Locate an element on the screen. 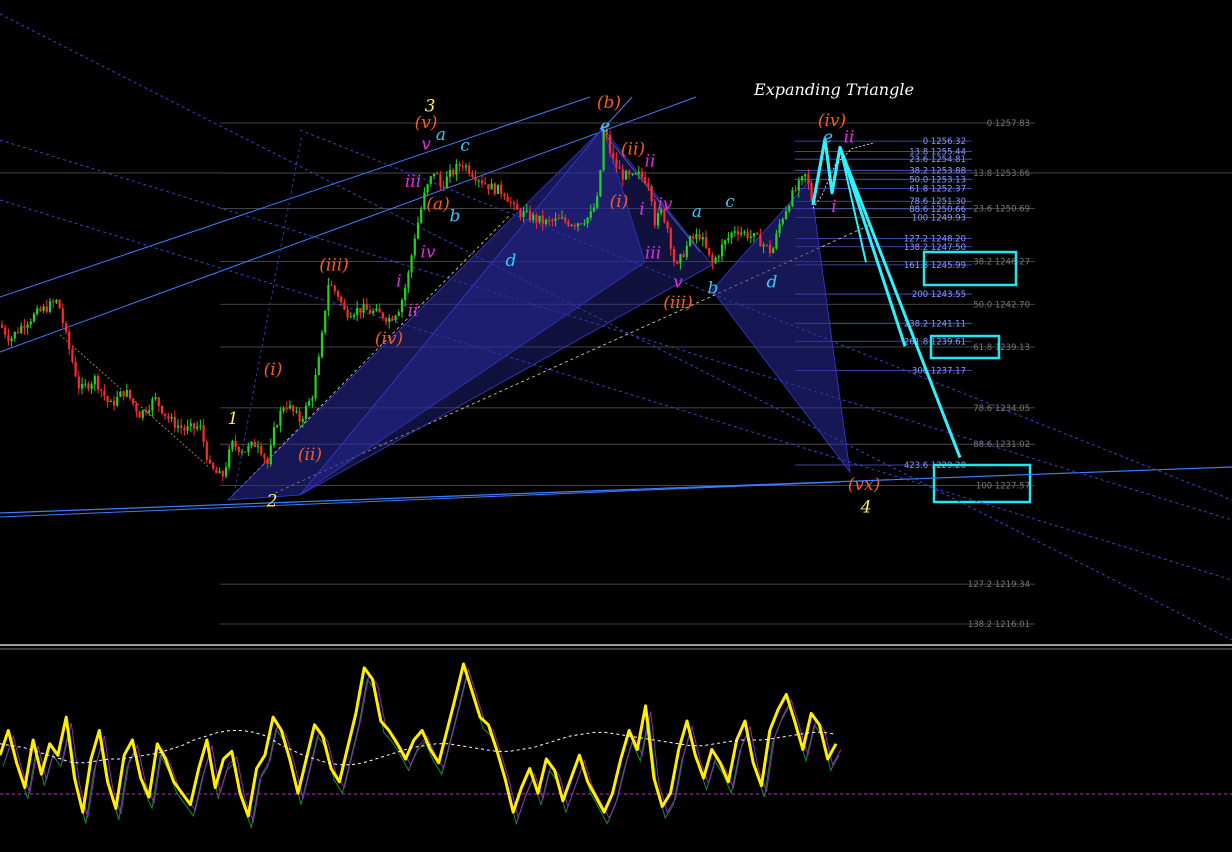  fib-level-label: 127.2 1219.34 is located at coordinates (999, 585).